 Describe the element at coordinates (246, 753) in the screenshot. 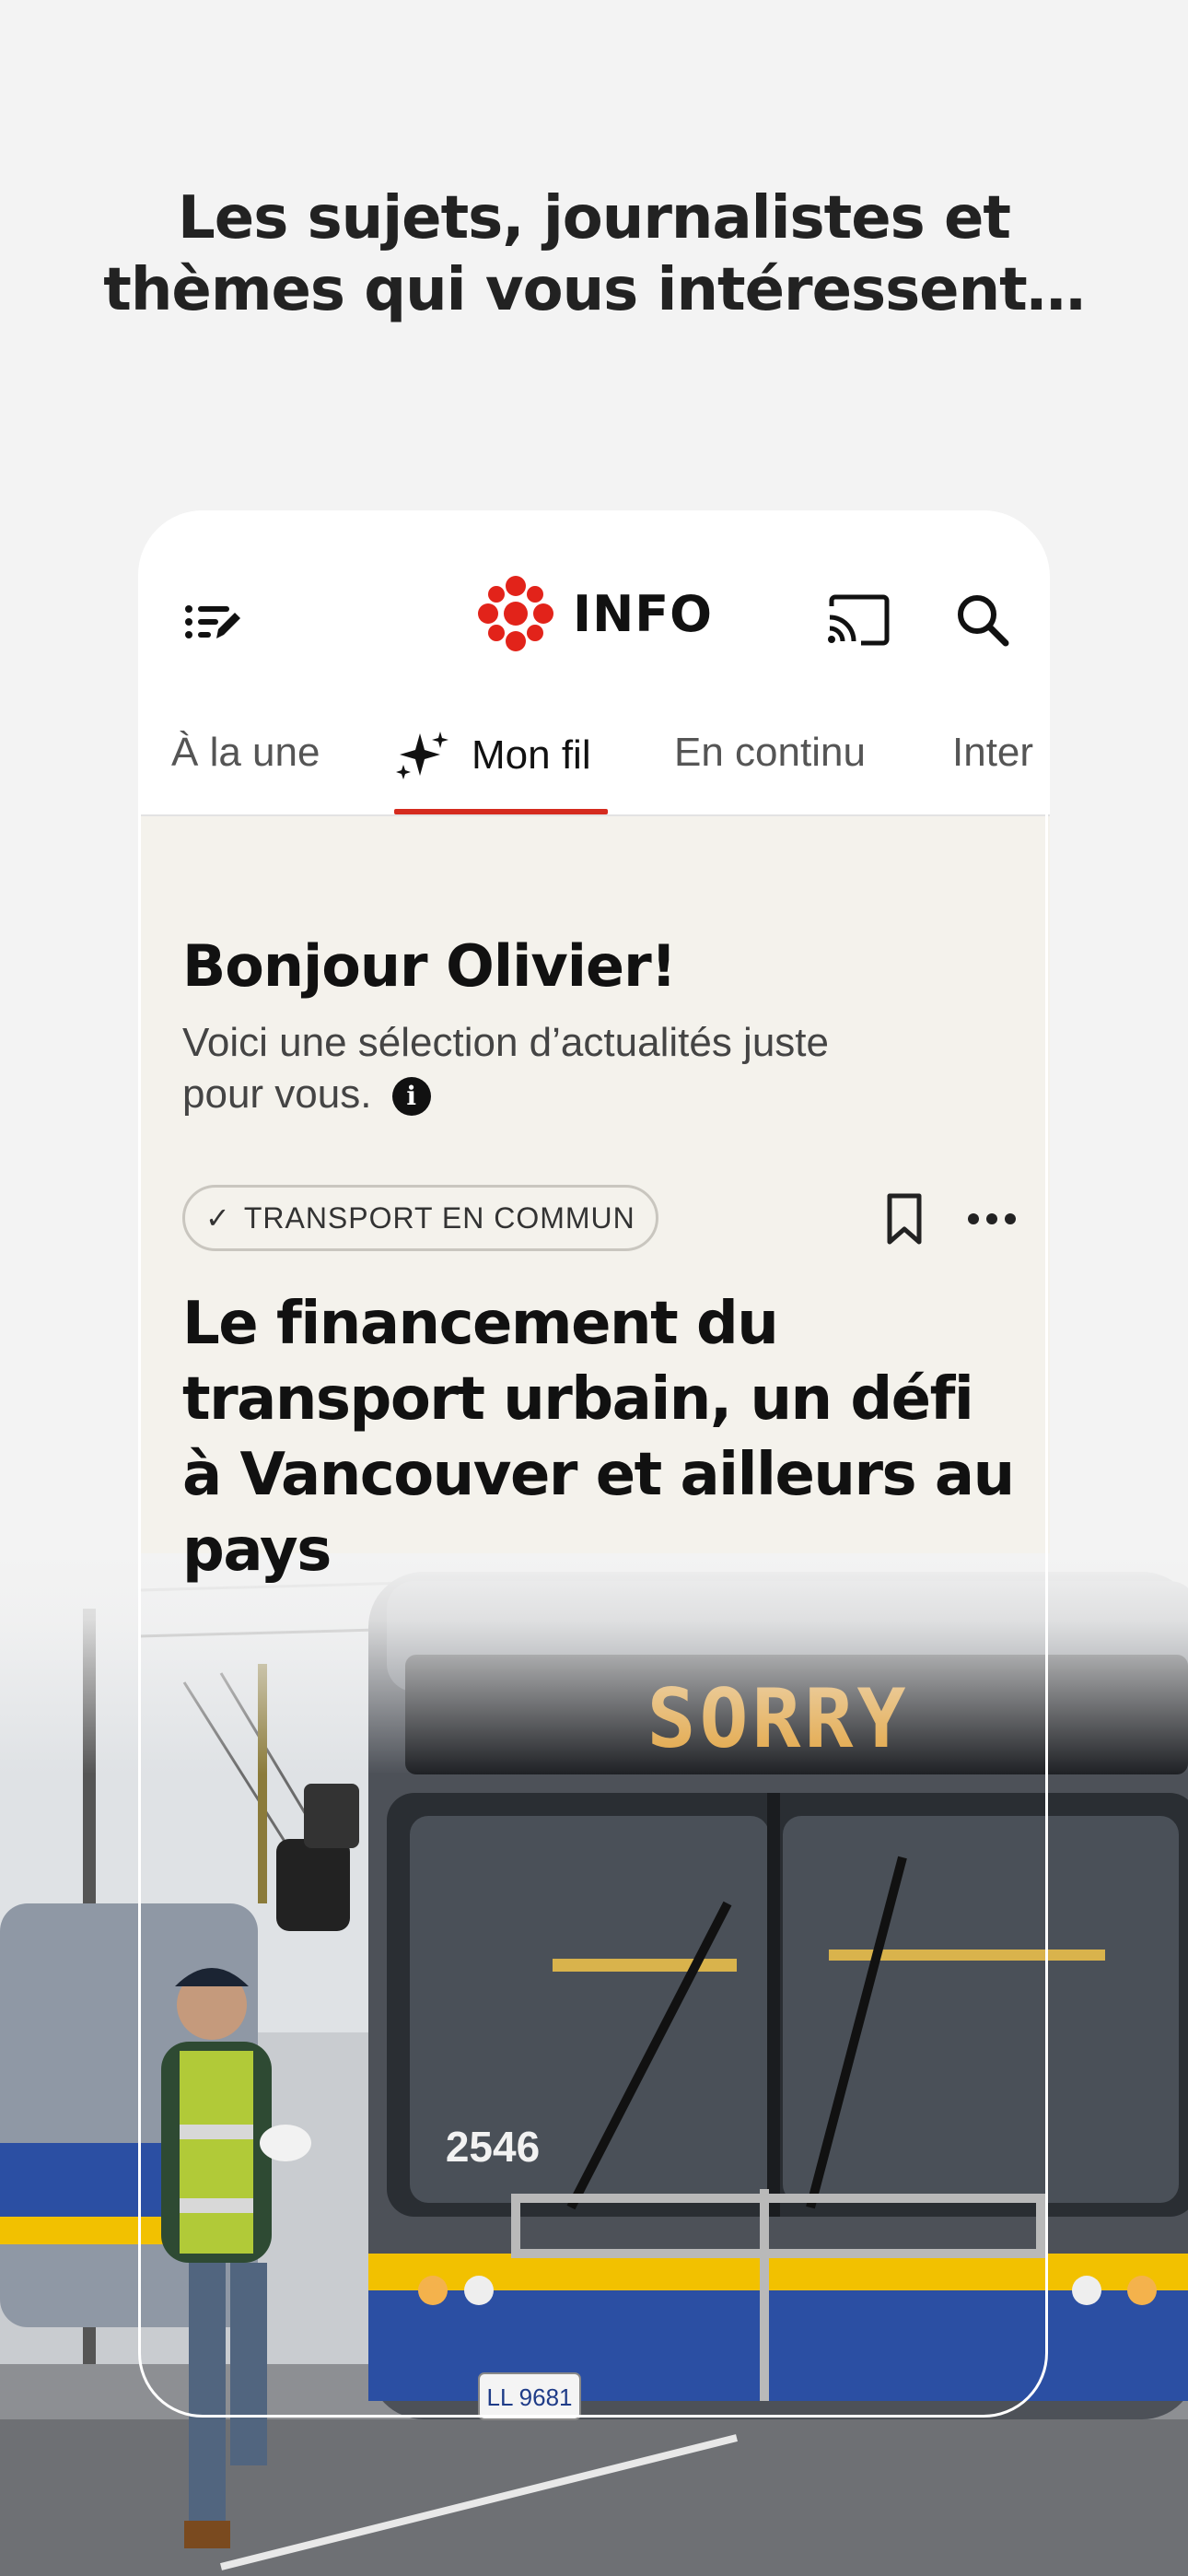

I see `tab-a-la-une: À la une` at that location.